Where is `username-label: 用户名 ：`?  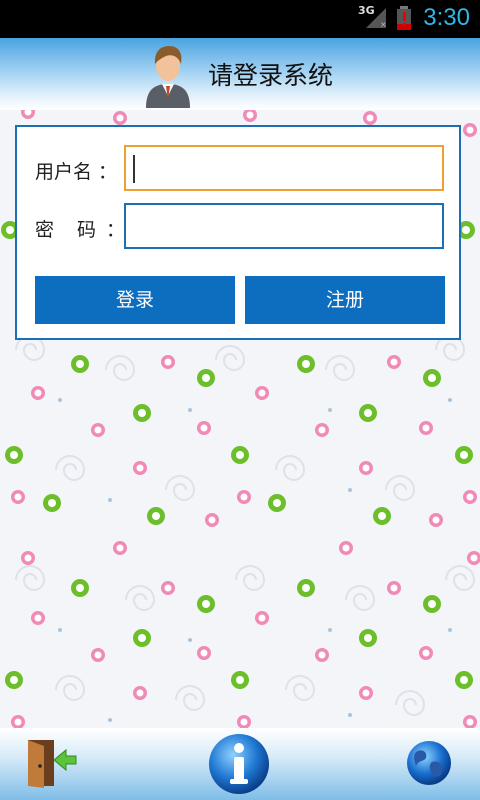
username-label: 用户名 ： is located at coordinates (76, 172).